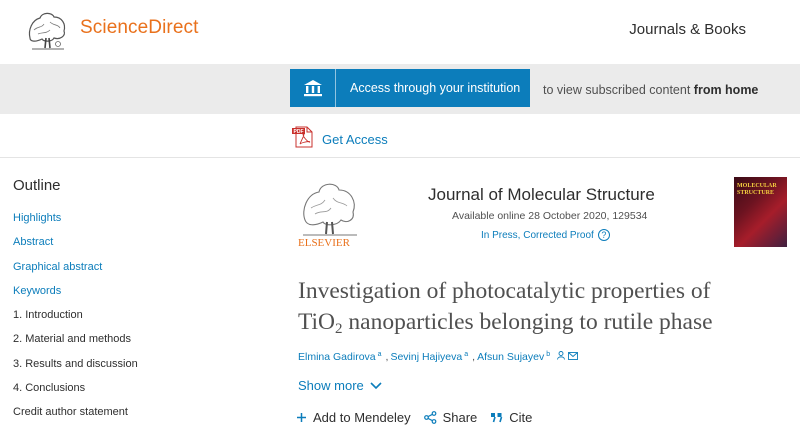  What do you see at coordinates (513, 357) in the screenshot?
I see `author-link: Afsun Sujayev b` at bounding box center [513, 357].